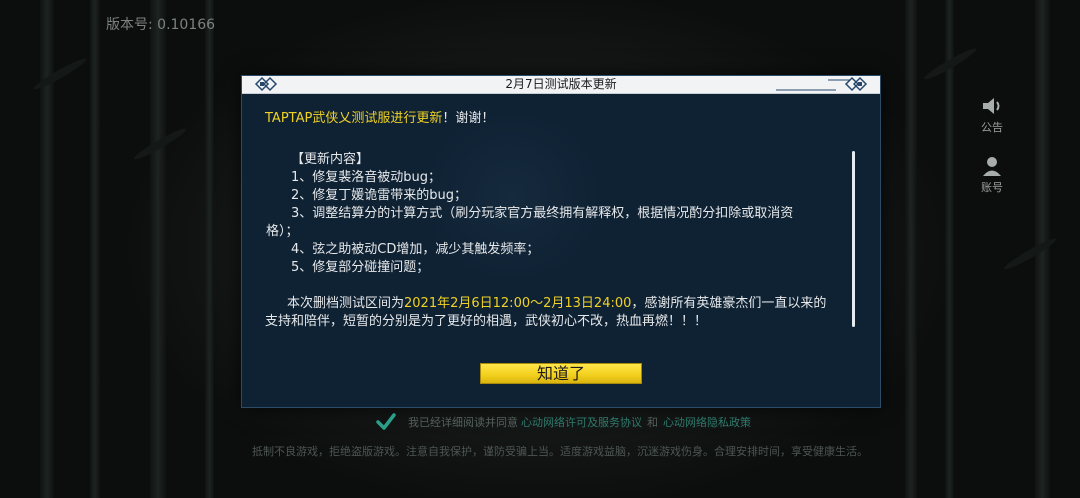  Describe the element at coordinates (561, 84) in the screenshot. I see `dialog-title: 2月7日测试版本更新` at that location.